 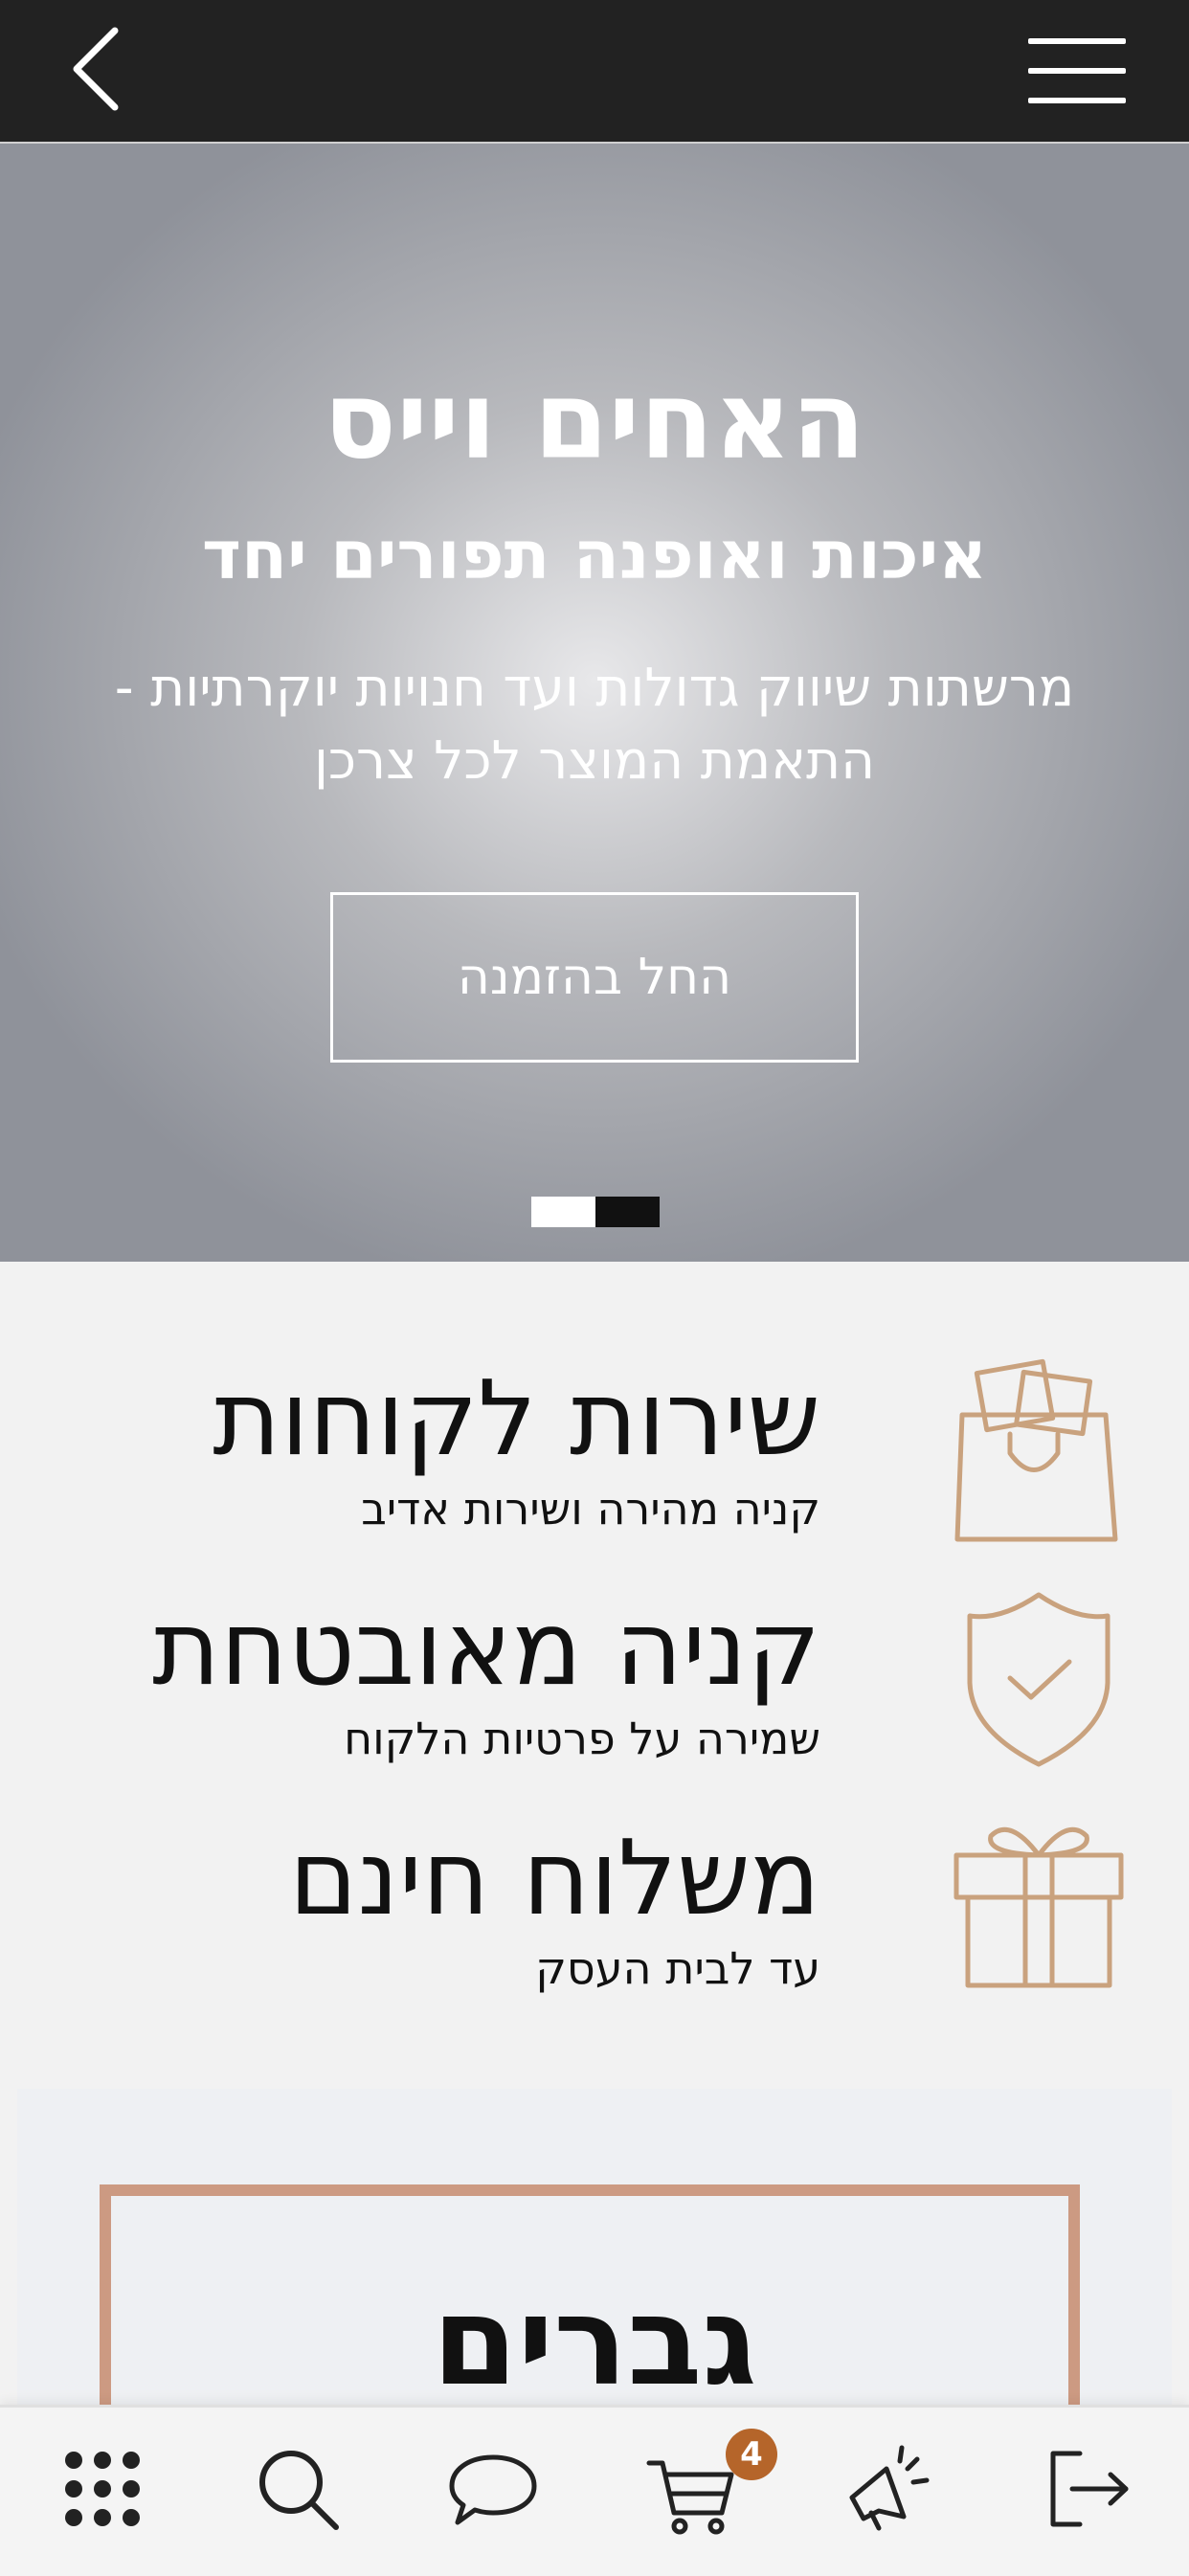 I want to click on feature-customer-service: שירות לקוחות קניה מהירה ושירות אדיב, so click(x=594, y=1472).